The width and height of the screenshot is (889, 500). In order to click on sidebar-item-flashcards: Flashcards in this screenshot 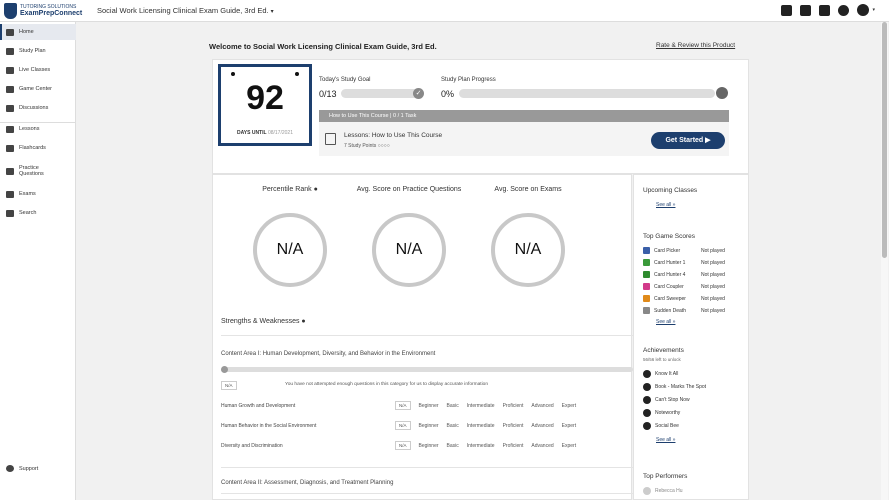, I will do `click(38, 148)`.